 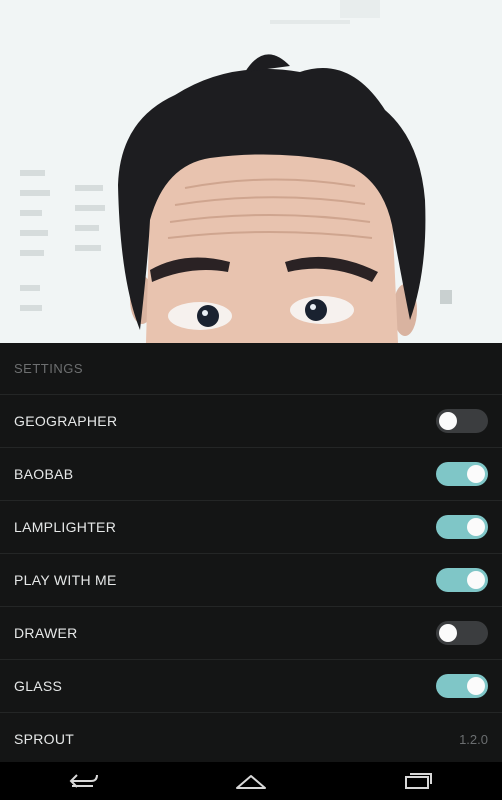 I want to click on setting-row-baobab: BAOBAB, so click(x=251, y=474).